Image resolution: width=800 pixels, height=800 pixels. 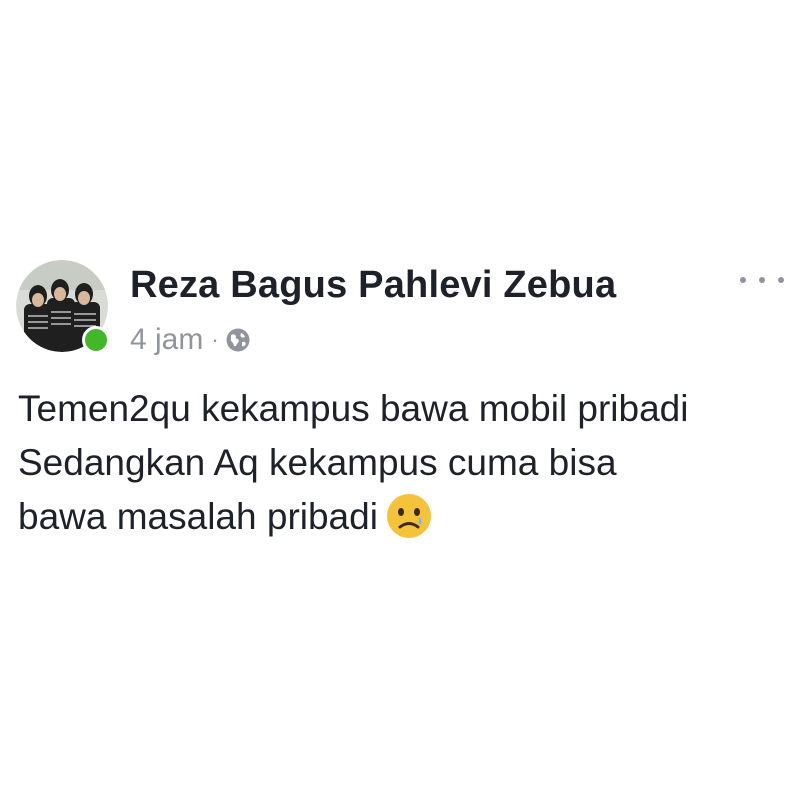 I want to click on crying-face-emoji-icon, so click(x=408, y=516).